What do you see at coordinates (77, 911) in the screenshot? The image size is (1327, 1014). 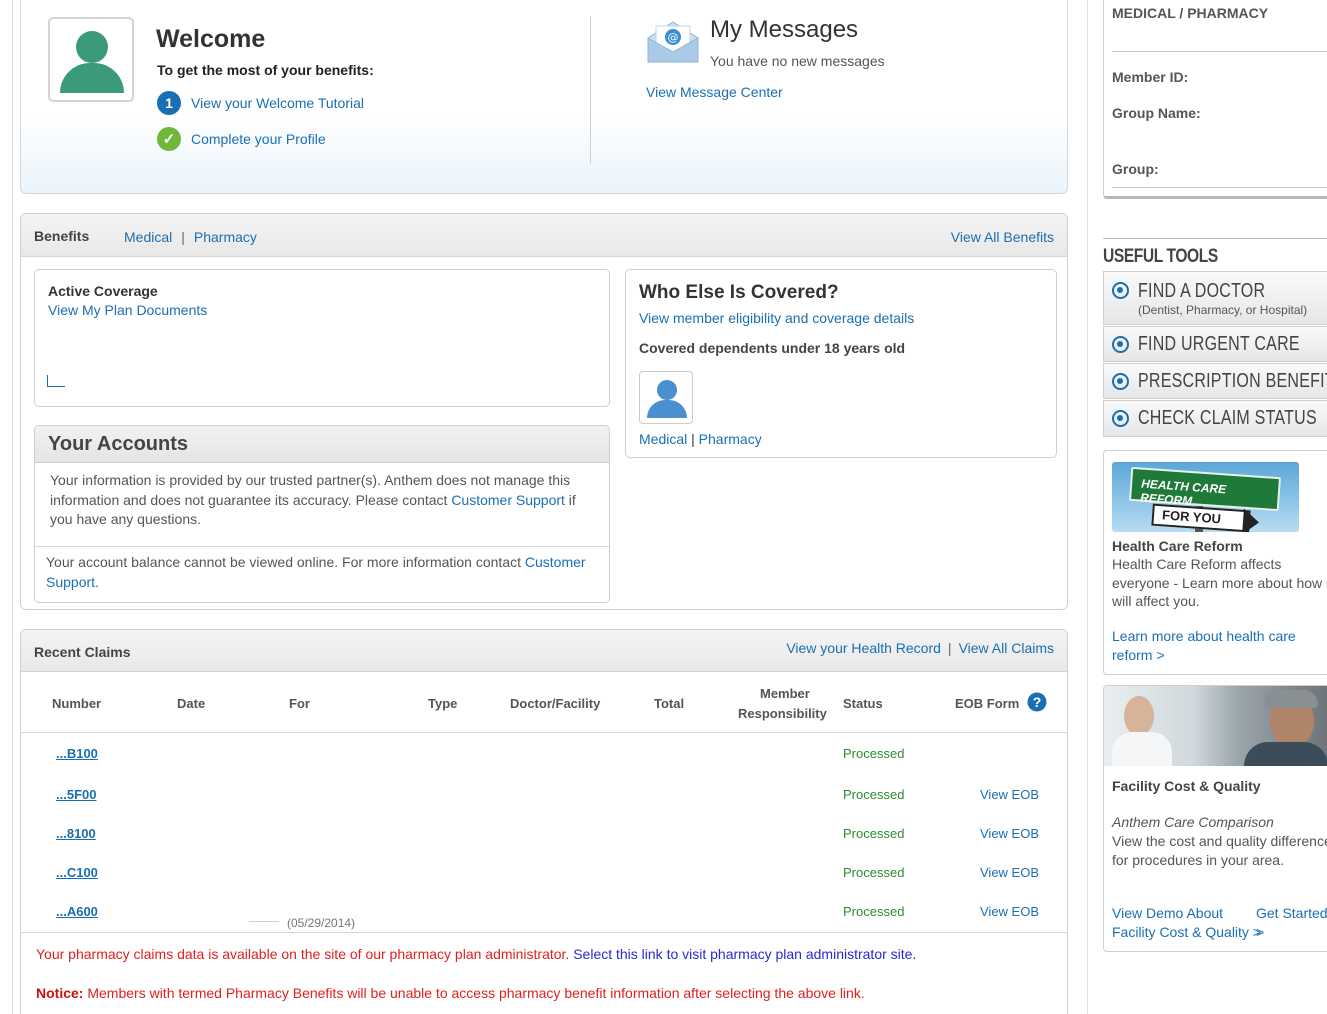 I see `claim-number-link: ...A600` at bounding box center [77, 911].